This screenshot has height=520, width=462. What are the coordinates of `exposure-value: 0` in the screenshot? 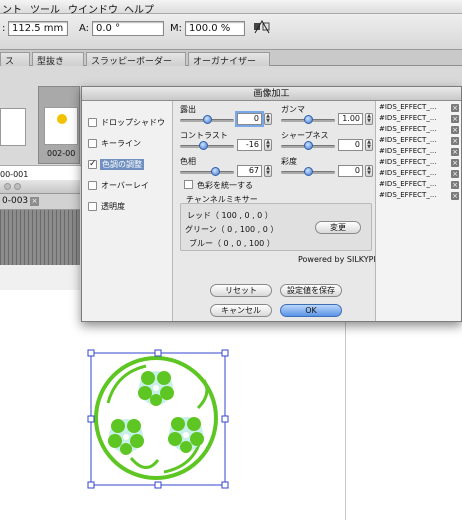 It's located at (249, 119).